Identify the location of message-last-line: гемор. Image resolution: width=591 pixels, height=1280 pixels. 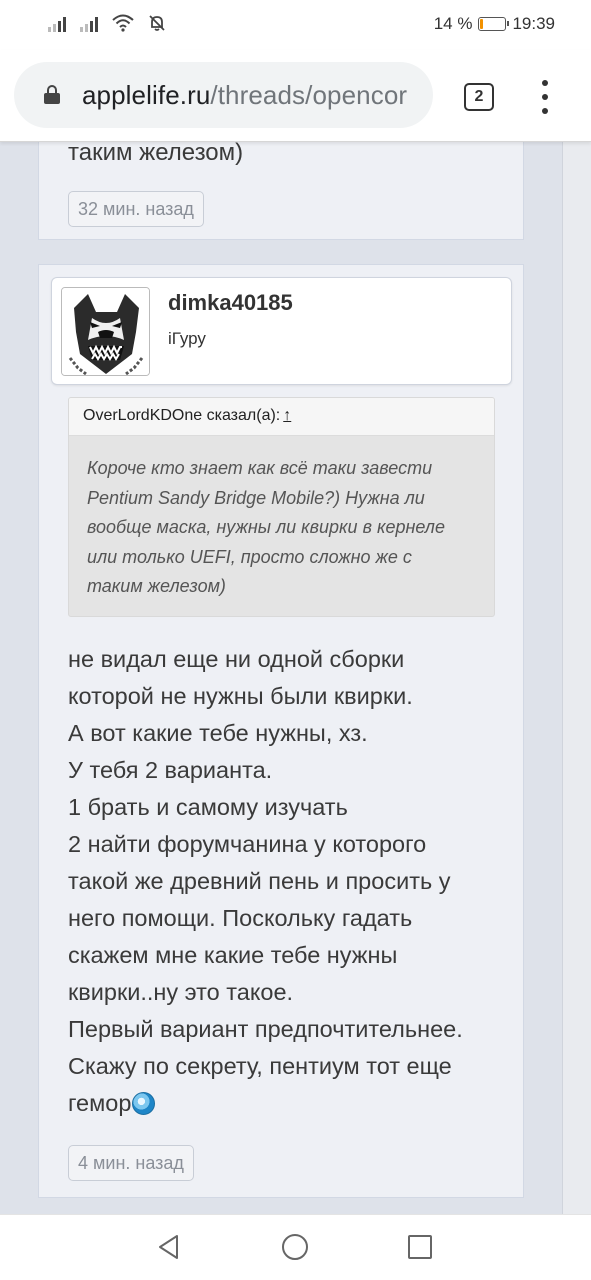
(288, 1103).